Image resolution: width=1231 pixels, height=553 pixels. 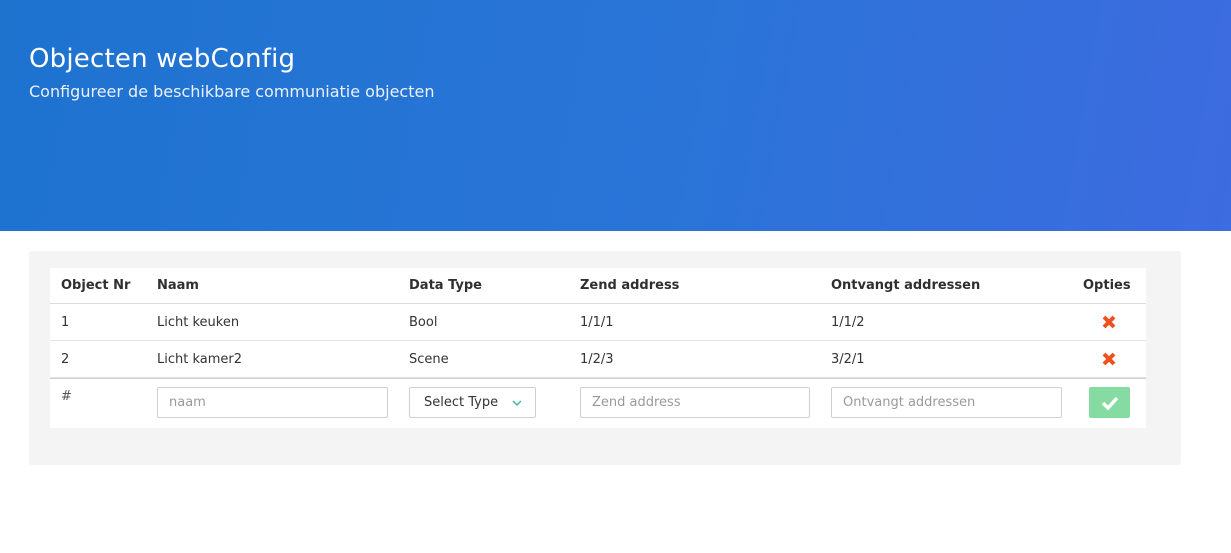 I want to click on column-header-opties: Opties, so click(x=1107, y=285).